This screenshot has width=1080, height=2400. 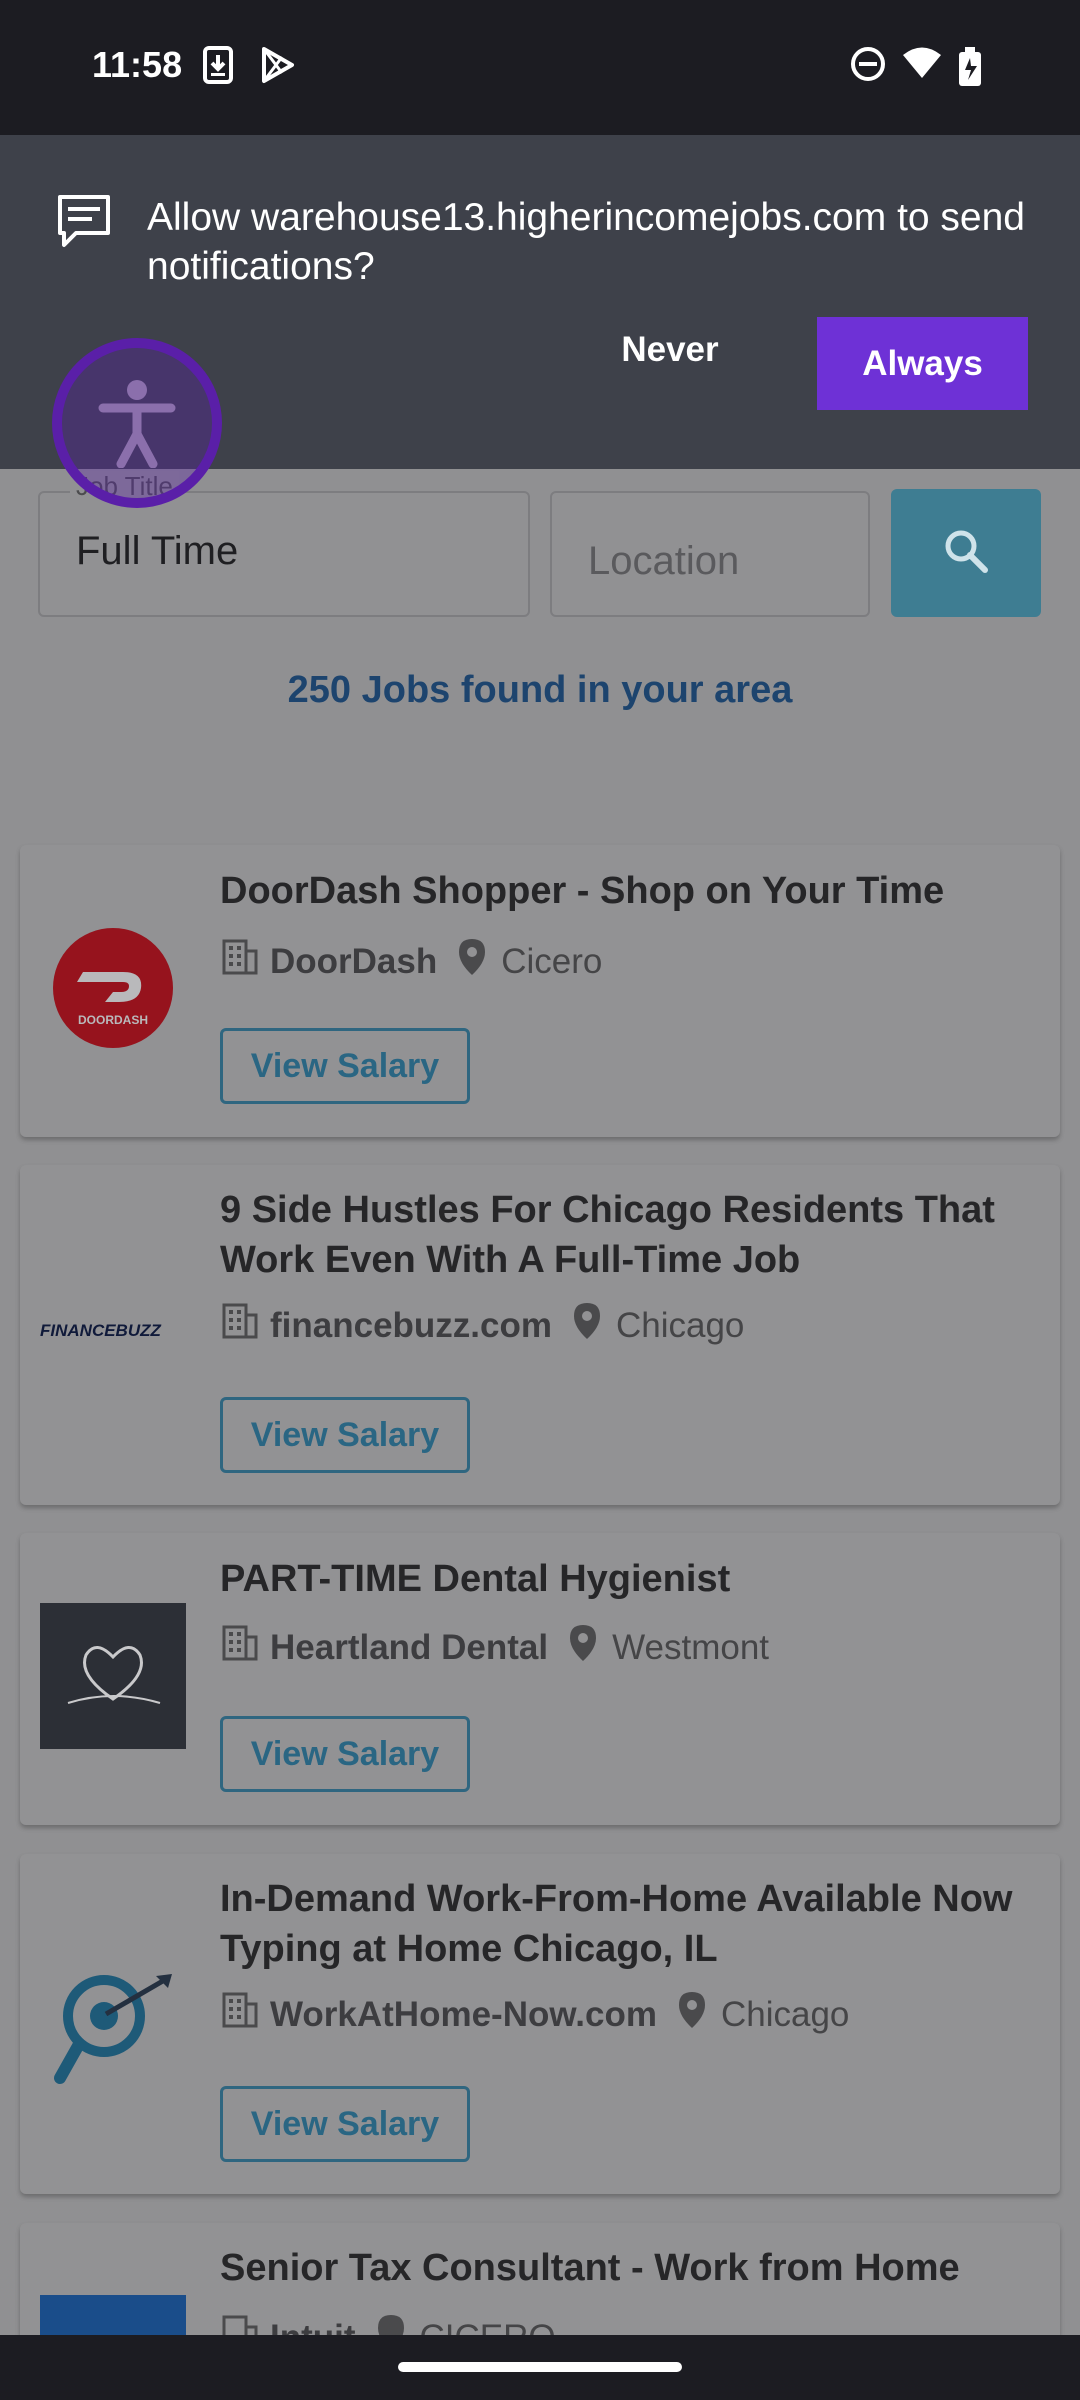 What do you see at coordinates (664, 561) in the screenshot?
I see `location-placeholder: Location` at bounding box center [664, 561].